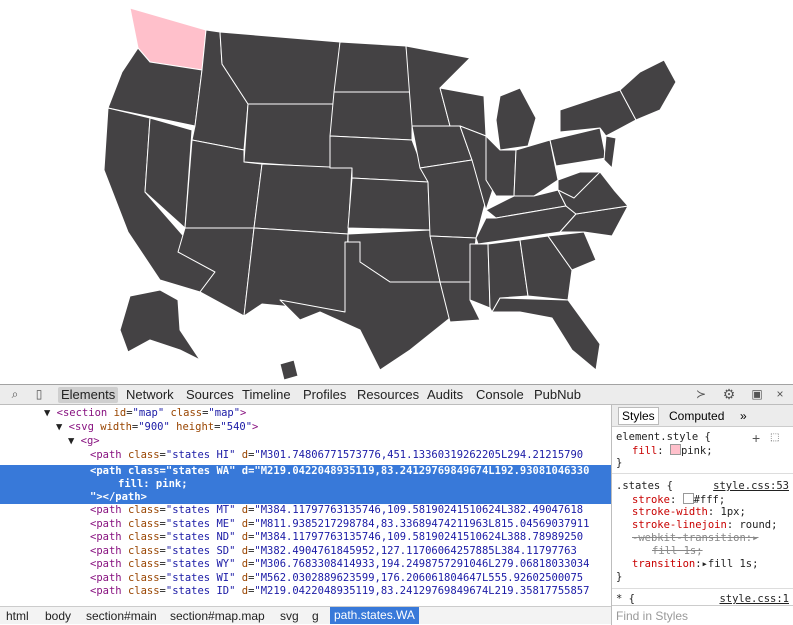  Describe the element at coordinates (729, 394) in the screenshot. I see `gear-icon: ⚙` at that location.